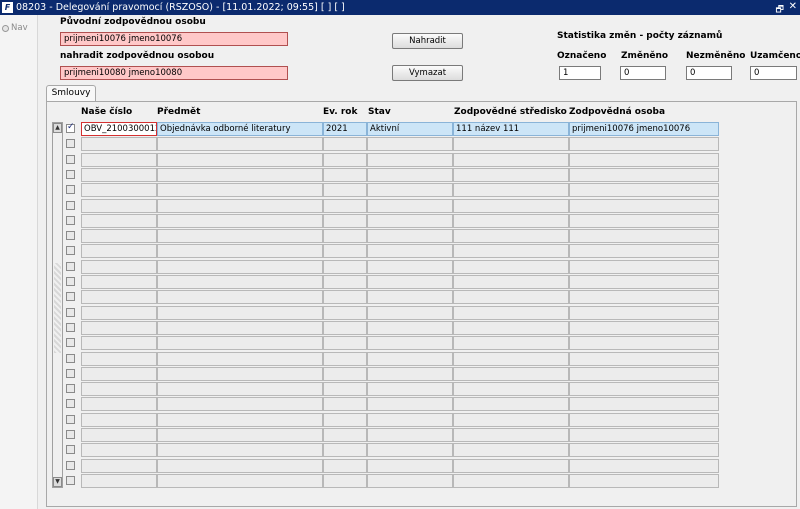 Image resolution: width=800 pixels, height=509 pixels. What do you see at coordinates (709, 73) in the screenshot?
I see `stat-field-unchanged: 0` at bounding box center [709, 73].